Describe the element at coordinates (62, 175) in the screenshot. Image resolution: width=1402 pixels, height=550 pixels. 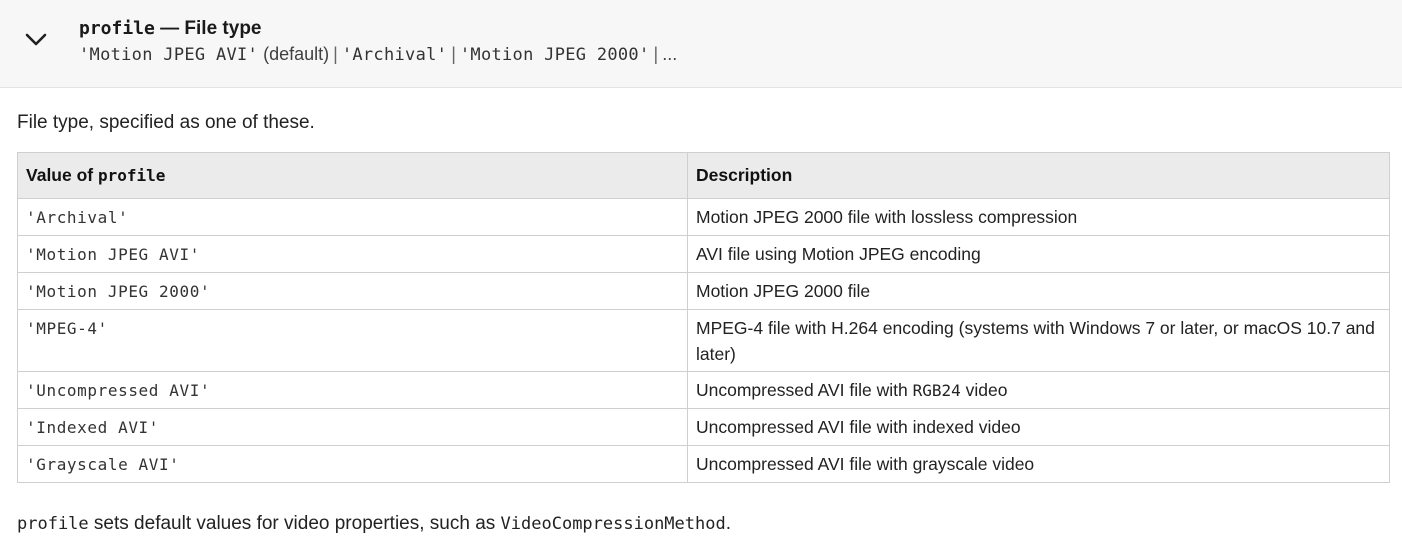
I see `column-header-text: Value of` at that location.